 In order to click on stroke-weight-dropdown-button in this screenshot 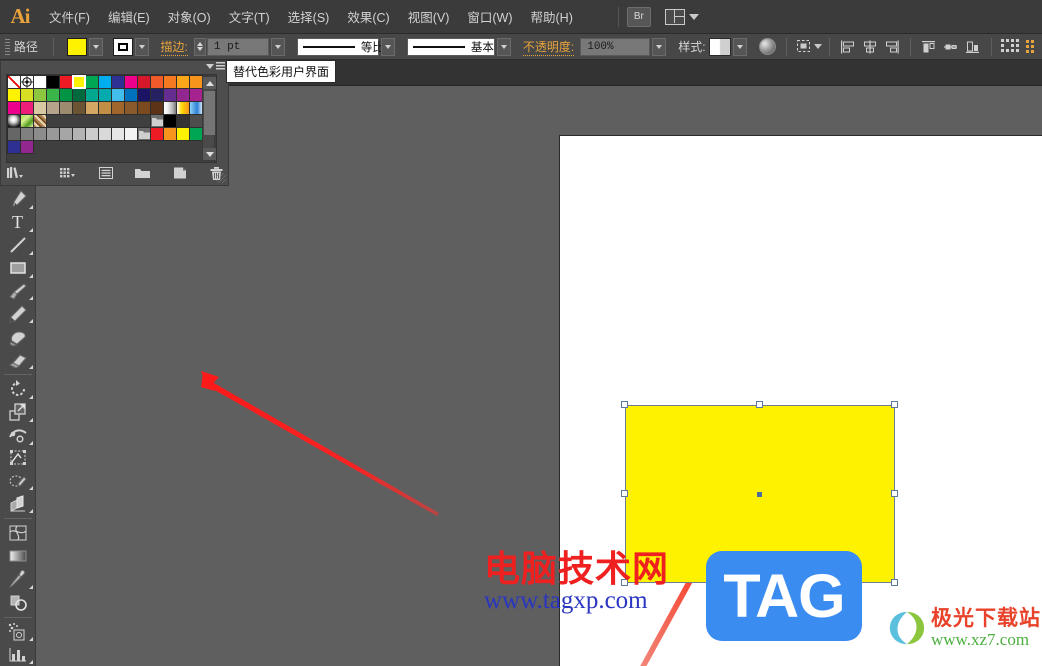, I will do `click(277, 46)`.